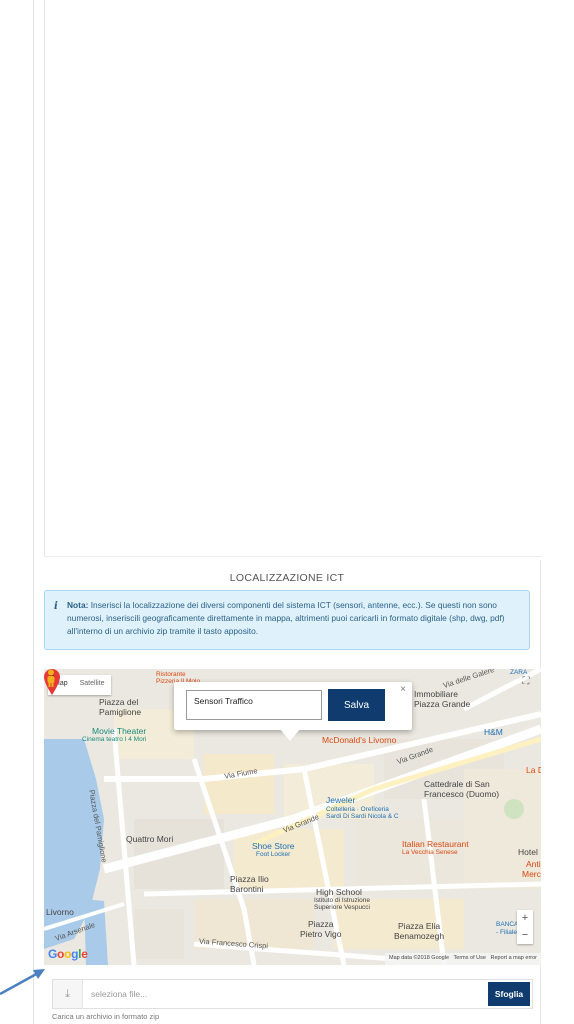 The width and height of the screenshot is (574, 1024). I want to click on map-label: Anti, so click(533, 864).